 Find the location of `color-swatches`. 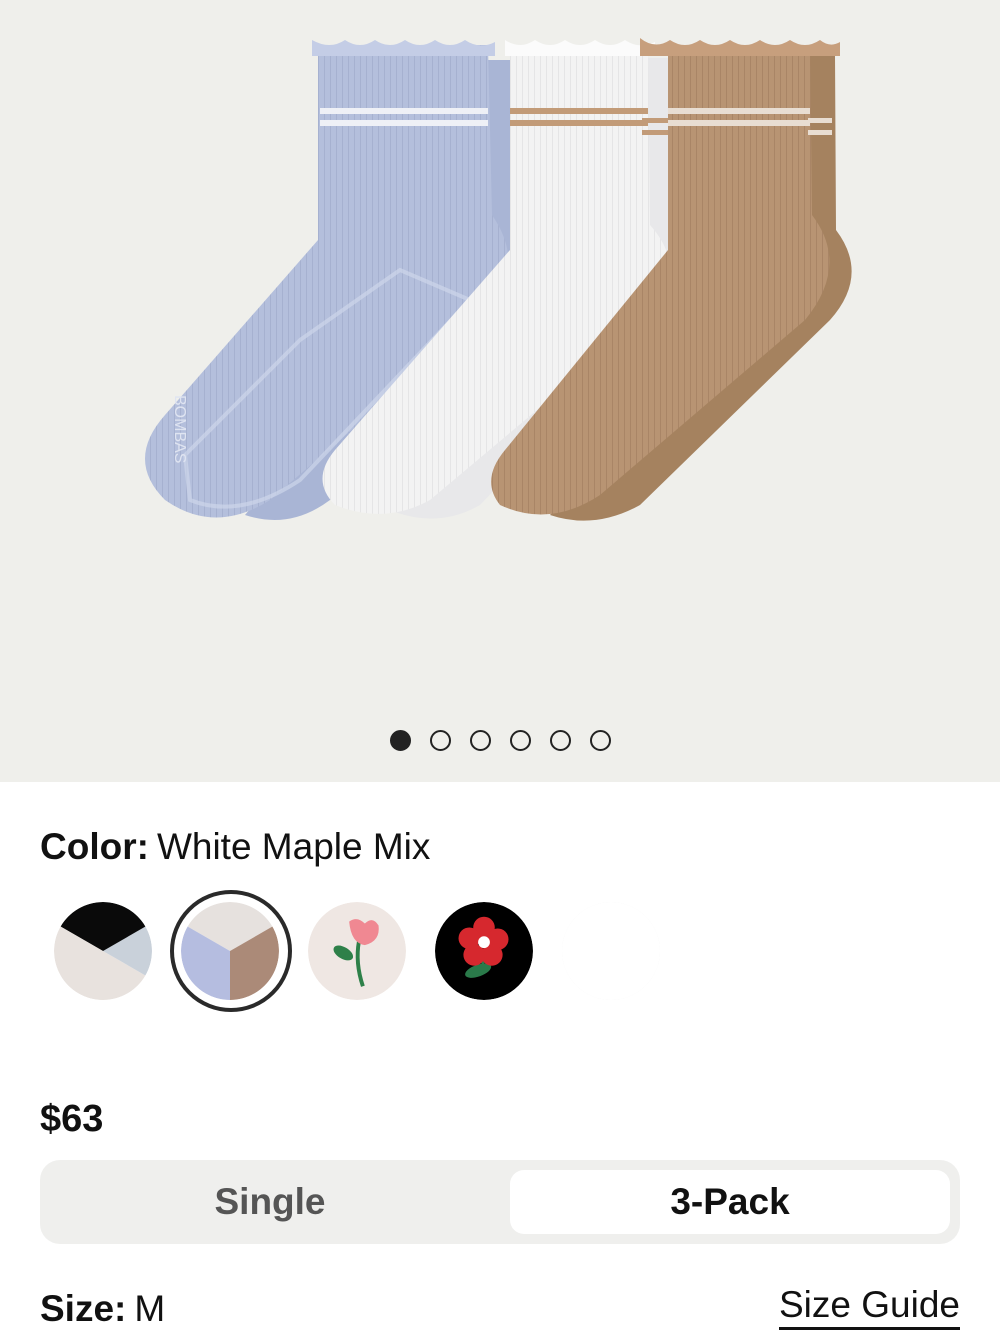

color-swatches is located at coordinates (500, 950).